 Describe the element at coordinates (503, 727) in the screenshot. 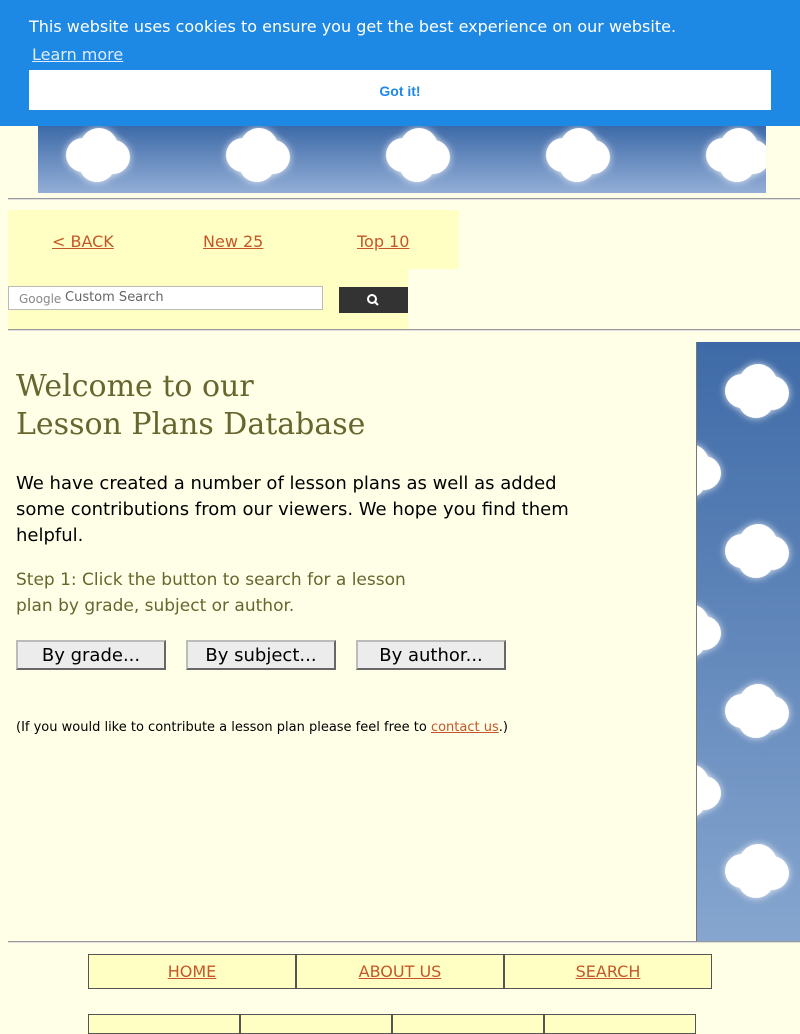

I see `contribute-text-after: .)` at that location.